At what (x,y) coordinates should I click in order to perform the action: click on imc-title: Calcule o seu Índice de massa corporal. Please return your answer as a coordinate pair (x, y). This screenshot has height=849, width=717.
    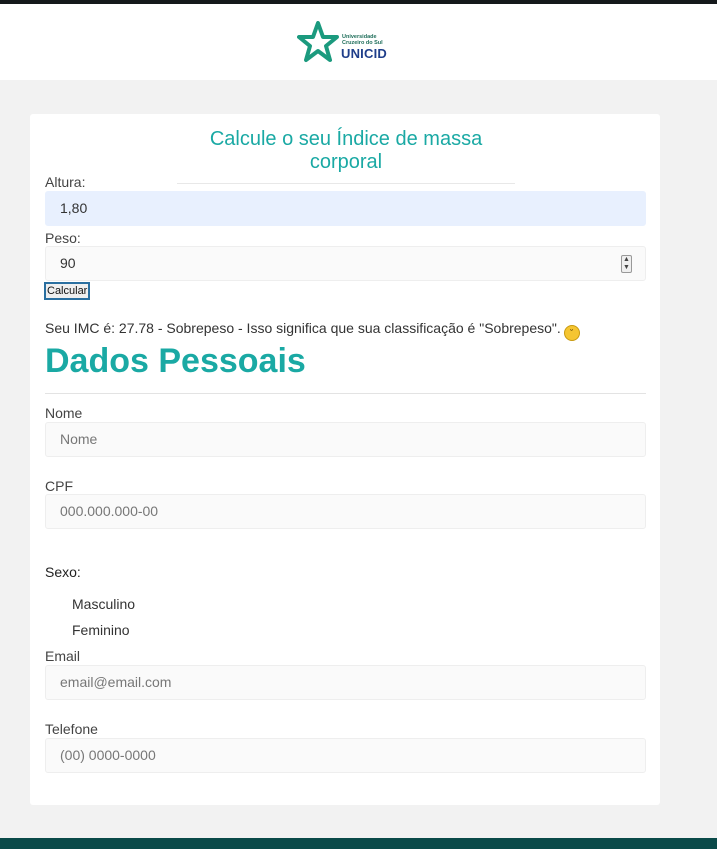
    Looking at the image, I should click on (346, 156).